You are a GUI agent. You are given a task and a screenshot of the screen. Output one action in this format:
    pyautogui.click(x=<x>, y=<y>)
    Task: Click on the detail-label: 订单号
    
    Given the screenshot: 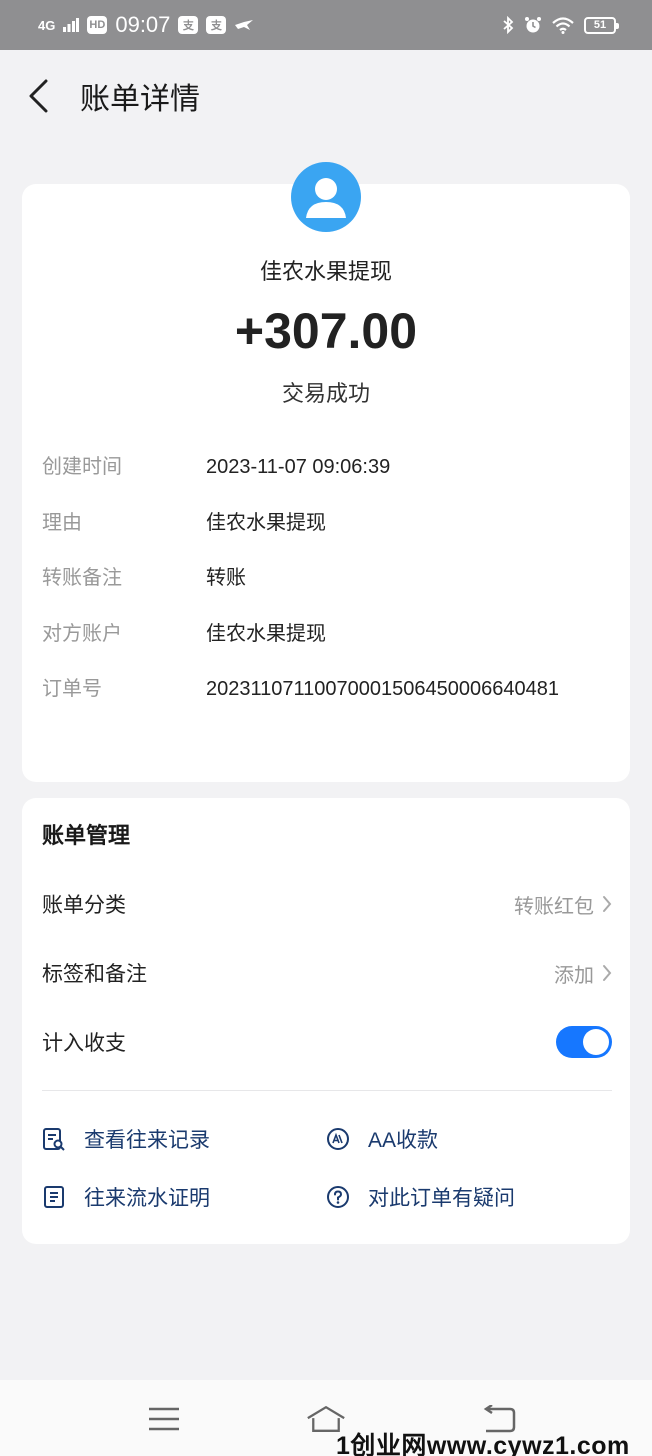 What is the action you would take?
    pyautogui.click(x=72, y=689)
    